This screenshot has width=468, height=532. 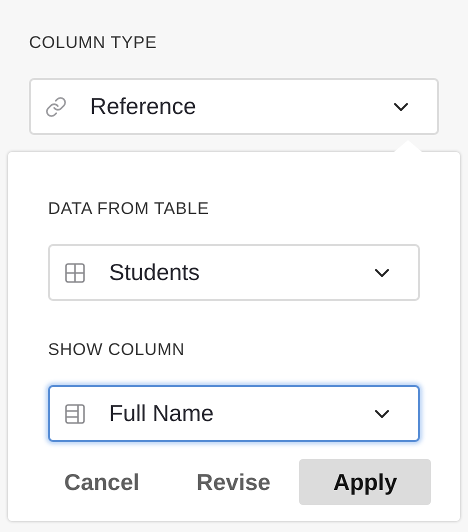 What do you see at coordinates (234, 413) in the screenshot?
I see `dropdown-field: Full Name` at bounding box center [234, 413].